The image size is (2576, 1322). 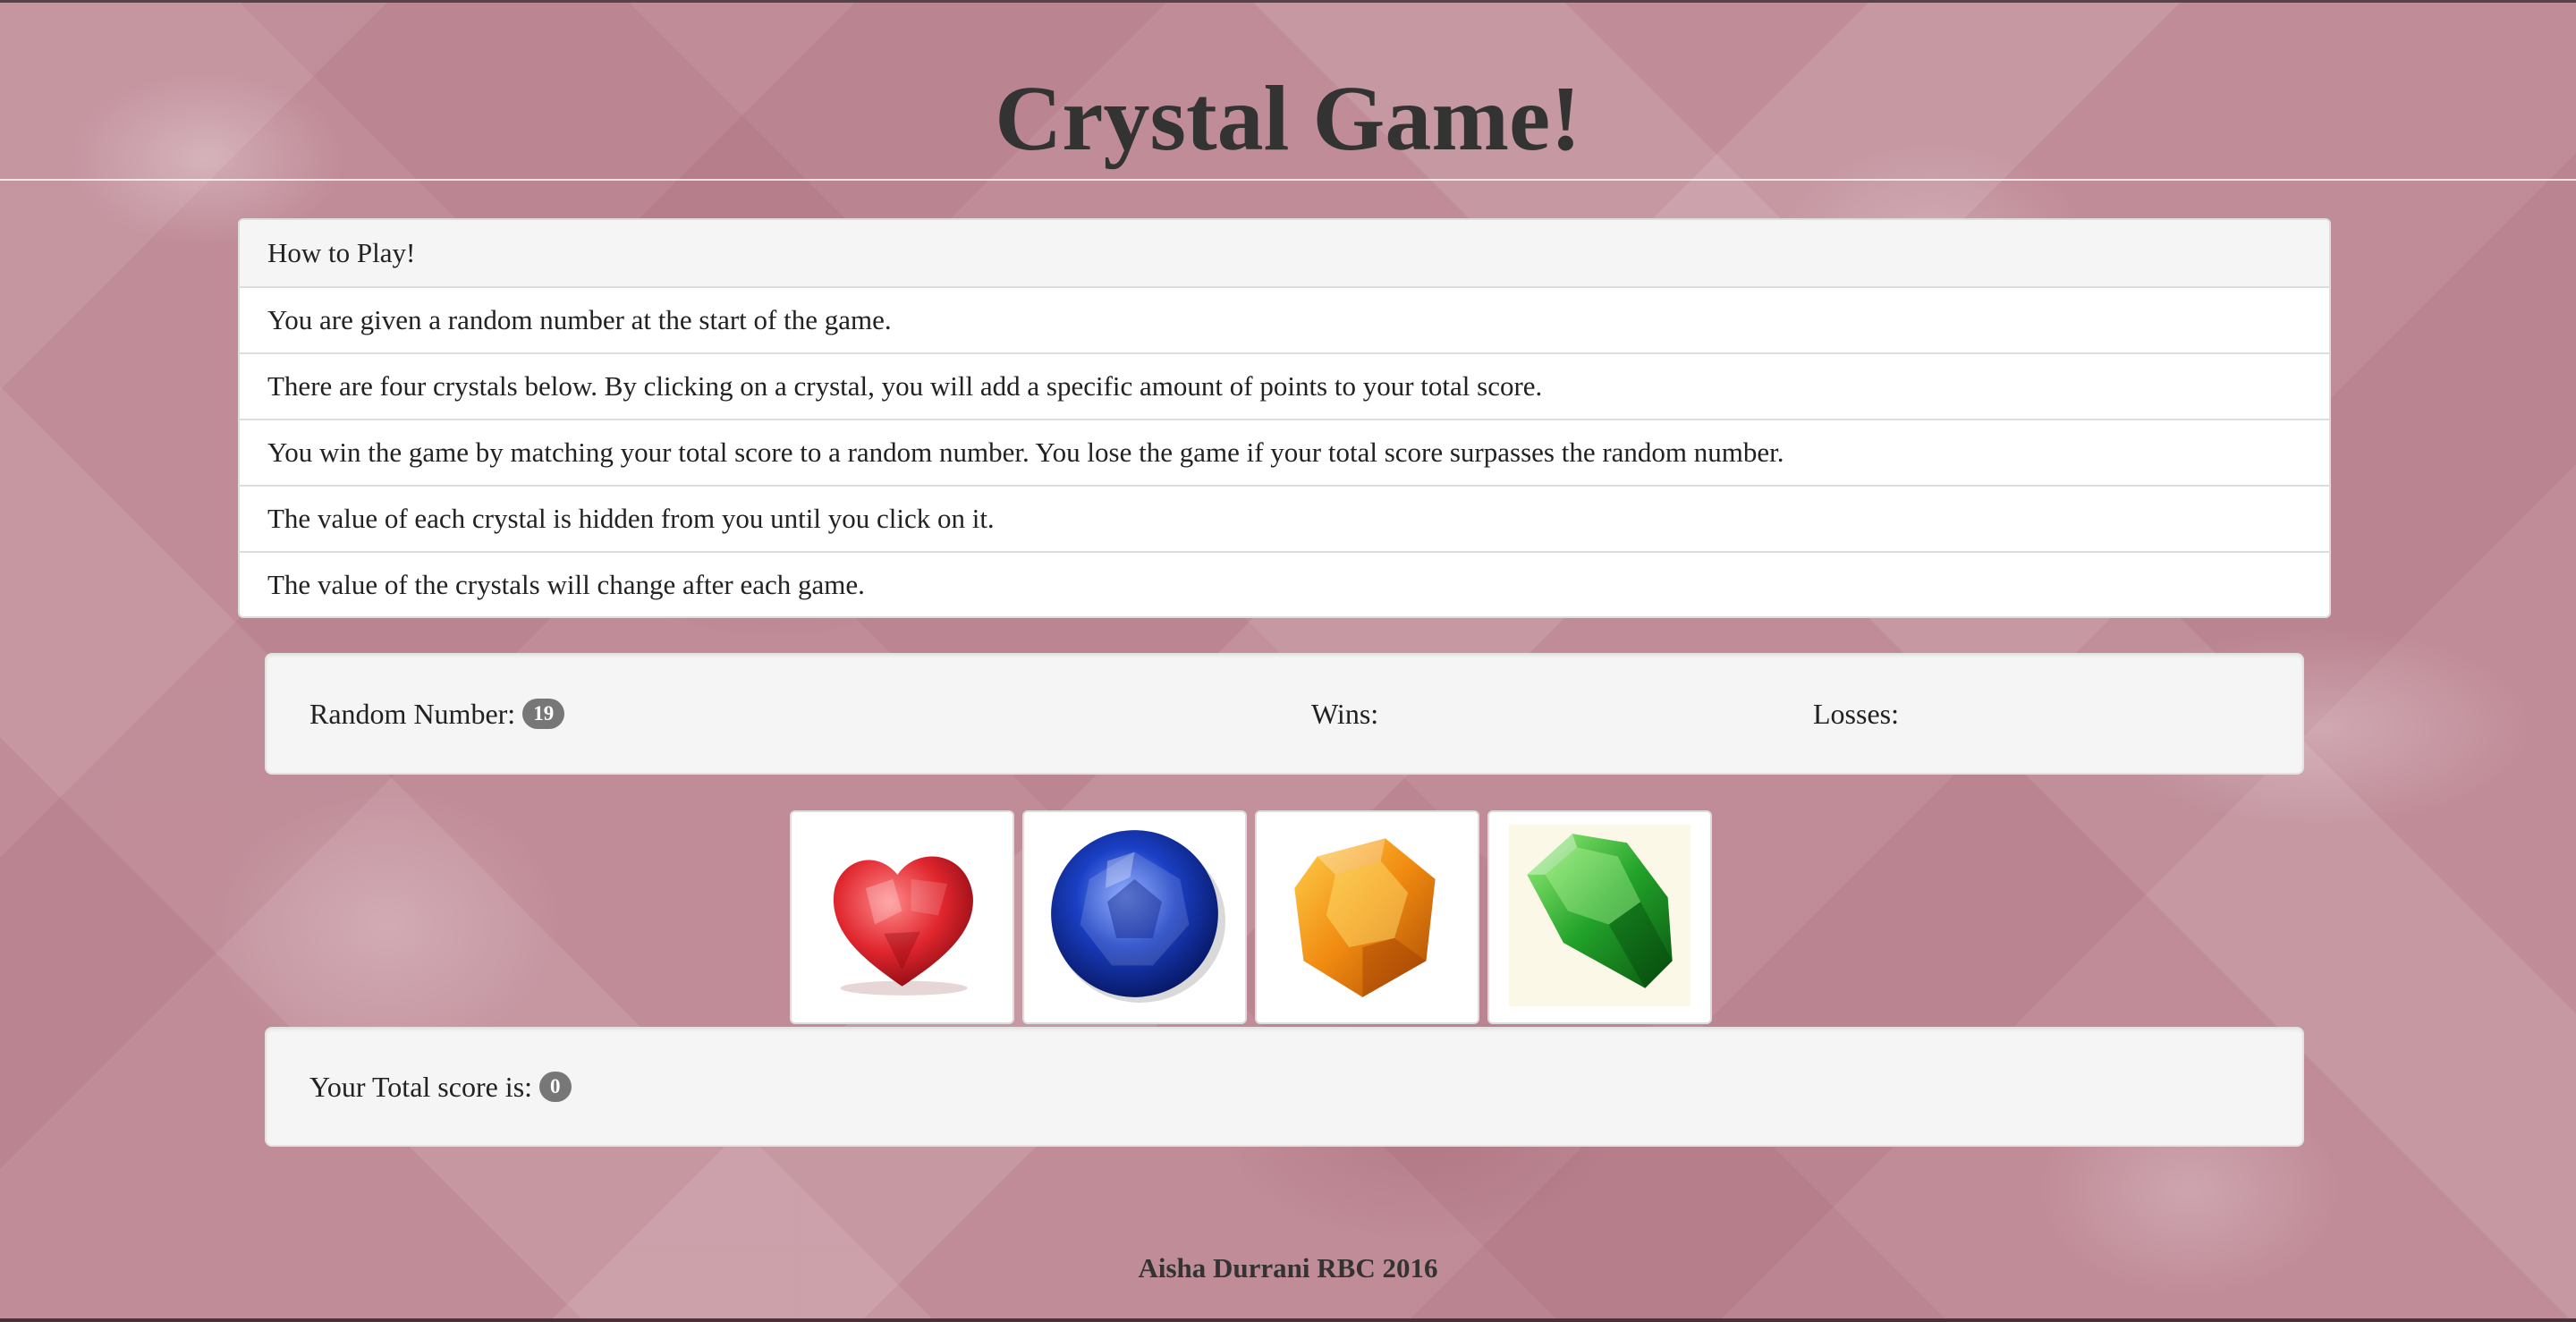 What do you see at coordinates (1288, 1320) in the screenshot?
I see `bottom-border` at bounding box center [1288, 1320].